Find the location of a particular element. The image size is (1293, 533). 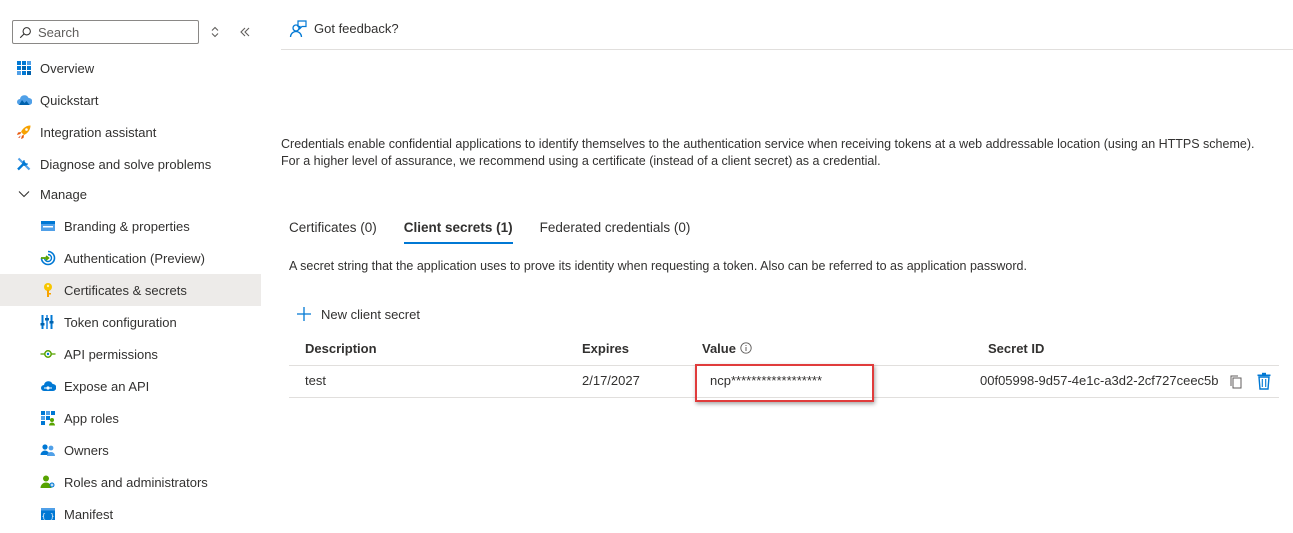

cell-expires: 2/17/2027 is located at coordinates (611, 380).